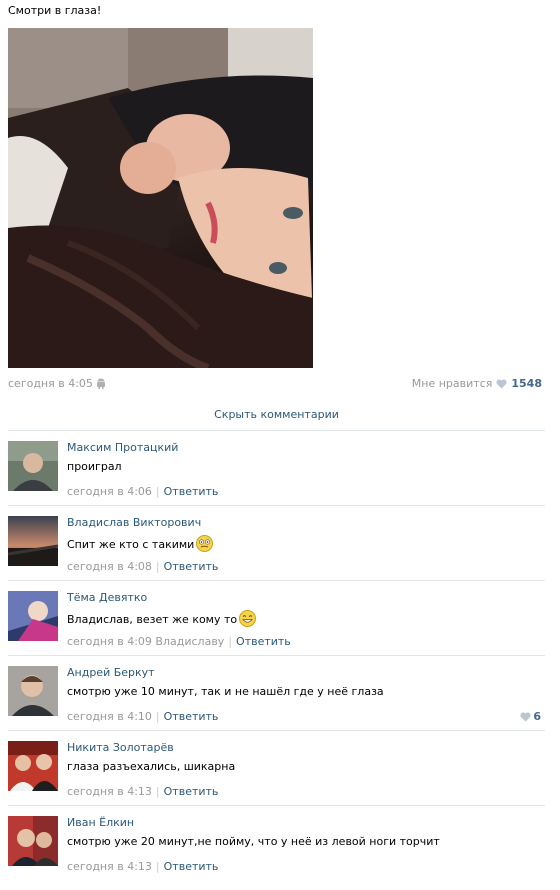 The width and height of the screenshot is (560, 890). I want to click on hide-comments-link: Скрыть комментарии, so click(276, 414).